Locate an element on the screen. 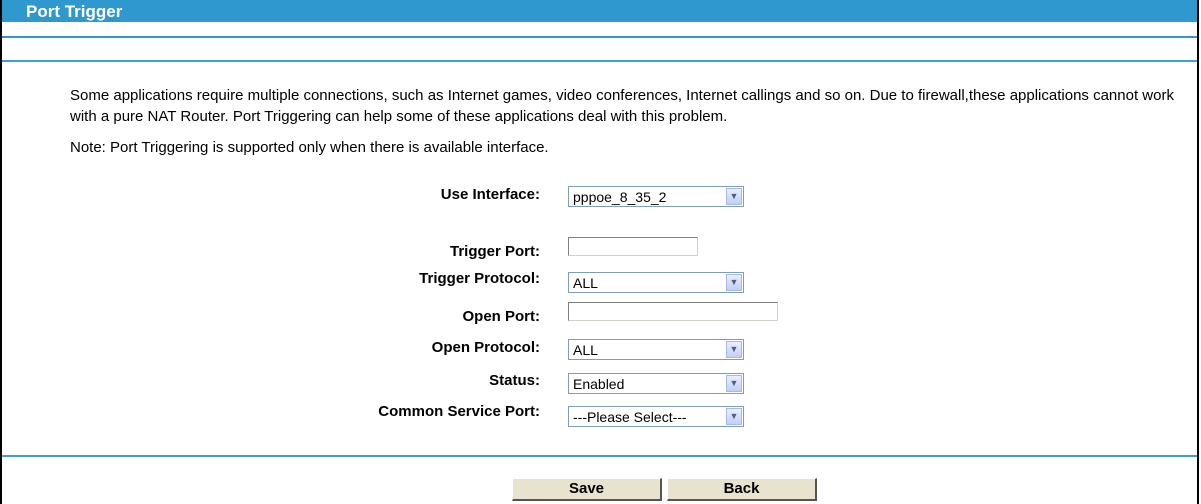 The height and width of the screenshot is (504, 1201). trigger-protocol-value: ALL is located at coordinates (585, 283).